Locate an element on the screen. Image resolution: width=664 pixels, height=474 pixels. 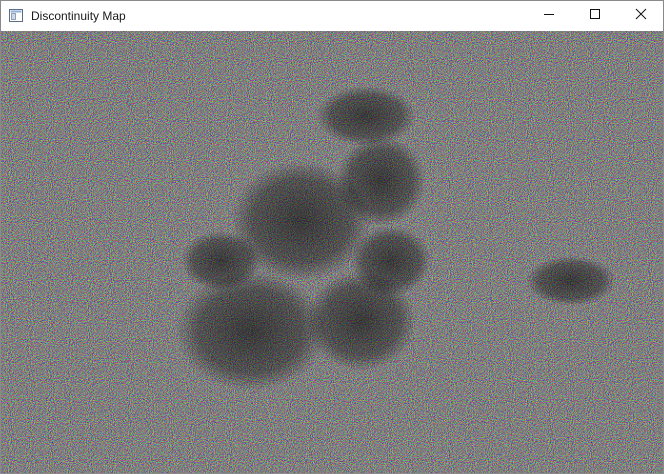
minimize-button is located at coordinates (549, 16).